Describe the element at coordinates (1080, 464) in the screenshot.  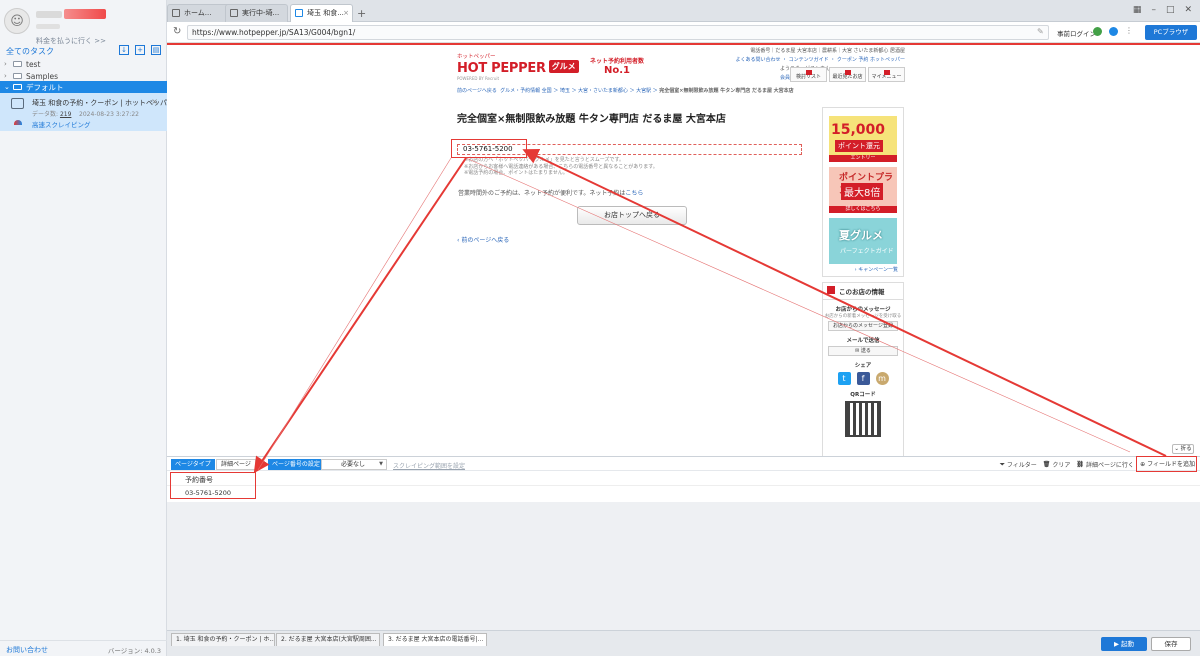
I see `link-icon: ⛓` at that location.